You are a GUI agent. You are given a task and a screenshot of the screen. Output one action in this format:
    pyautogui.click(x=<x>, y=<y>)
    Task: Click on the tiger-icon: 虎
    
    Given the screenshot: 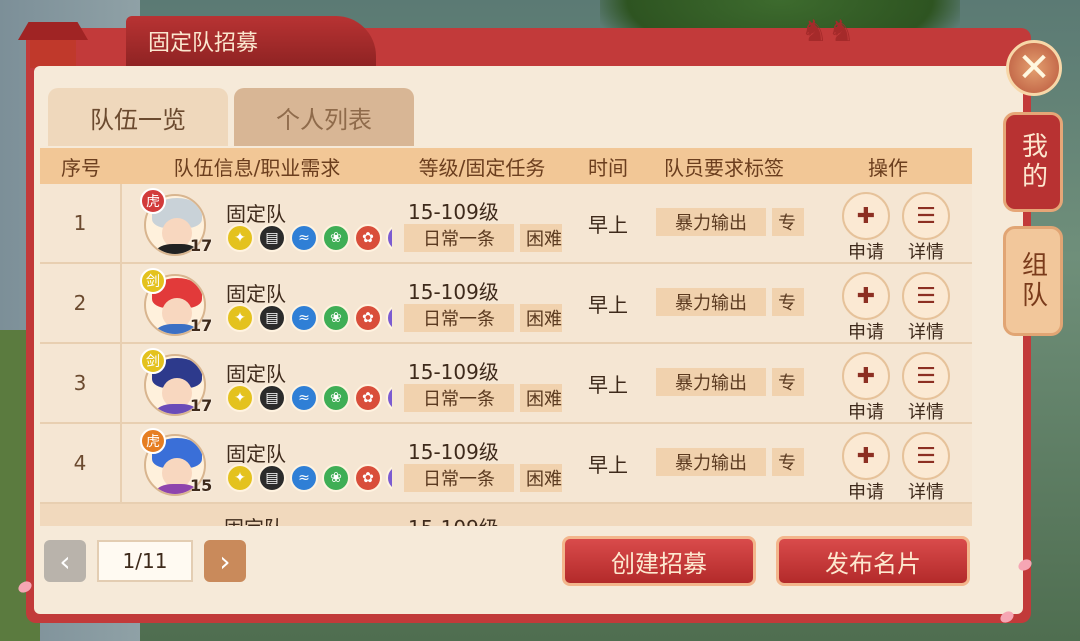 What is the action you would take?
    pyautogui.click(x=153, y=201)
    